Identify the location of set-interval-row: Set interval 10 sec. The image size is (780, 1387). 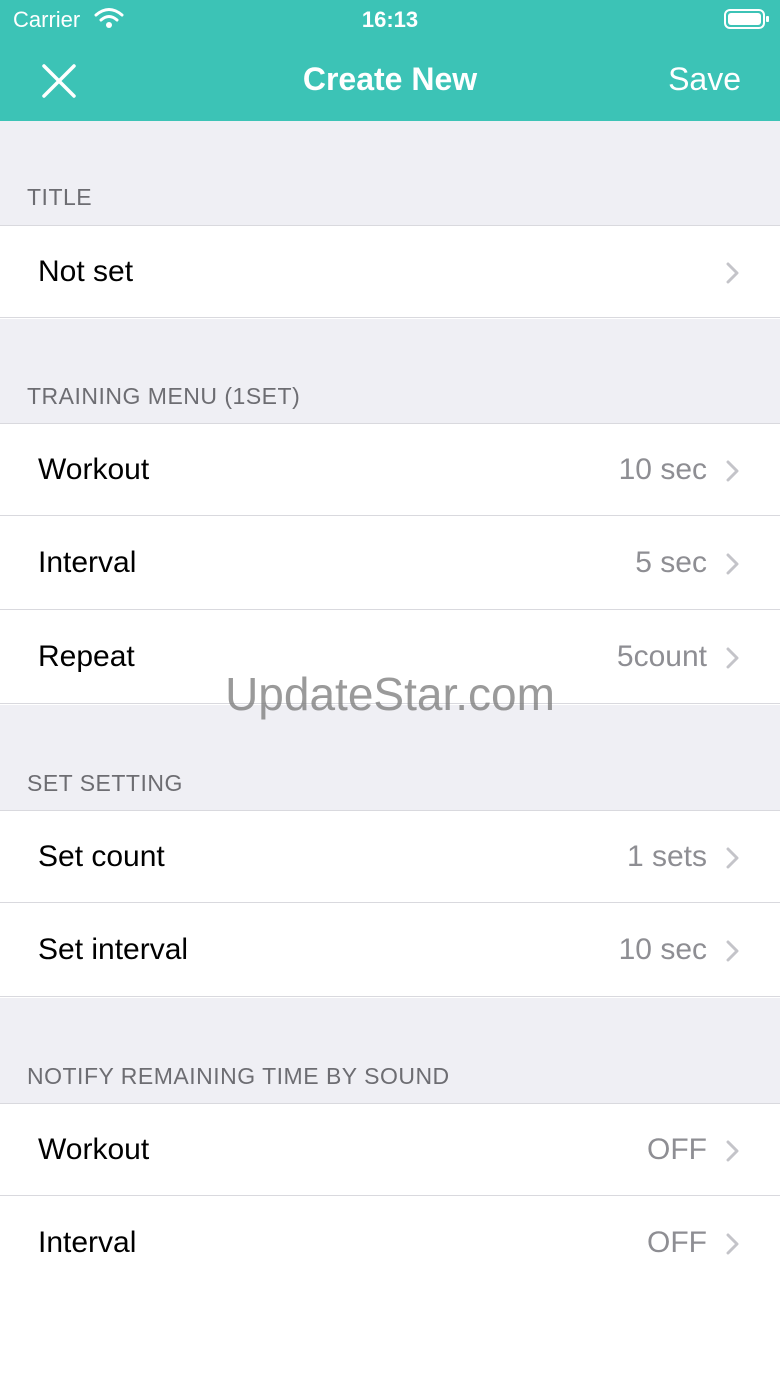
(390, 950).